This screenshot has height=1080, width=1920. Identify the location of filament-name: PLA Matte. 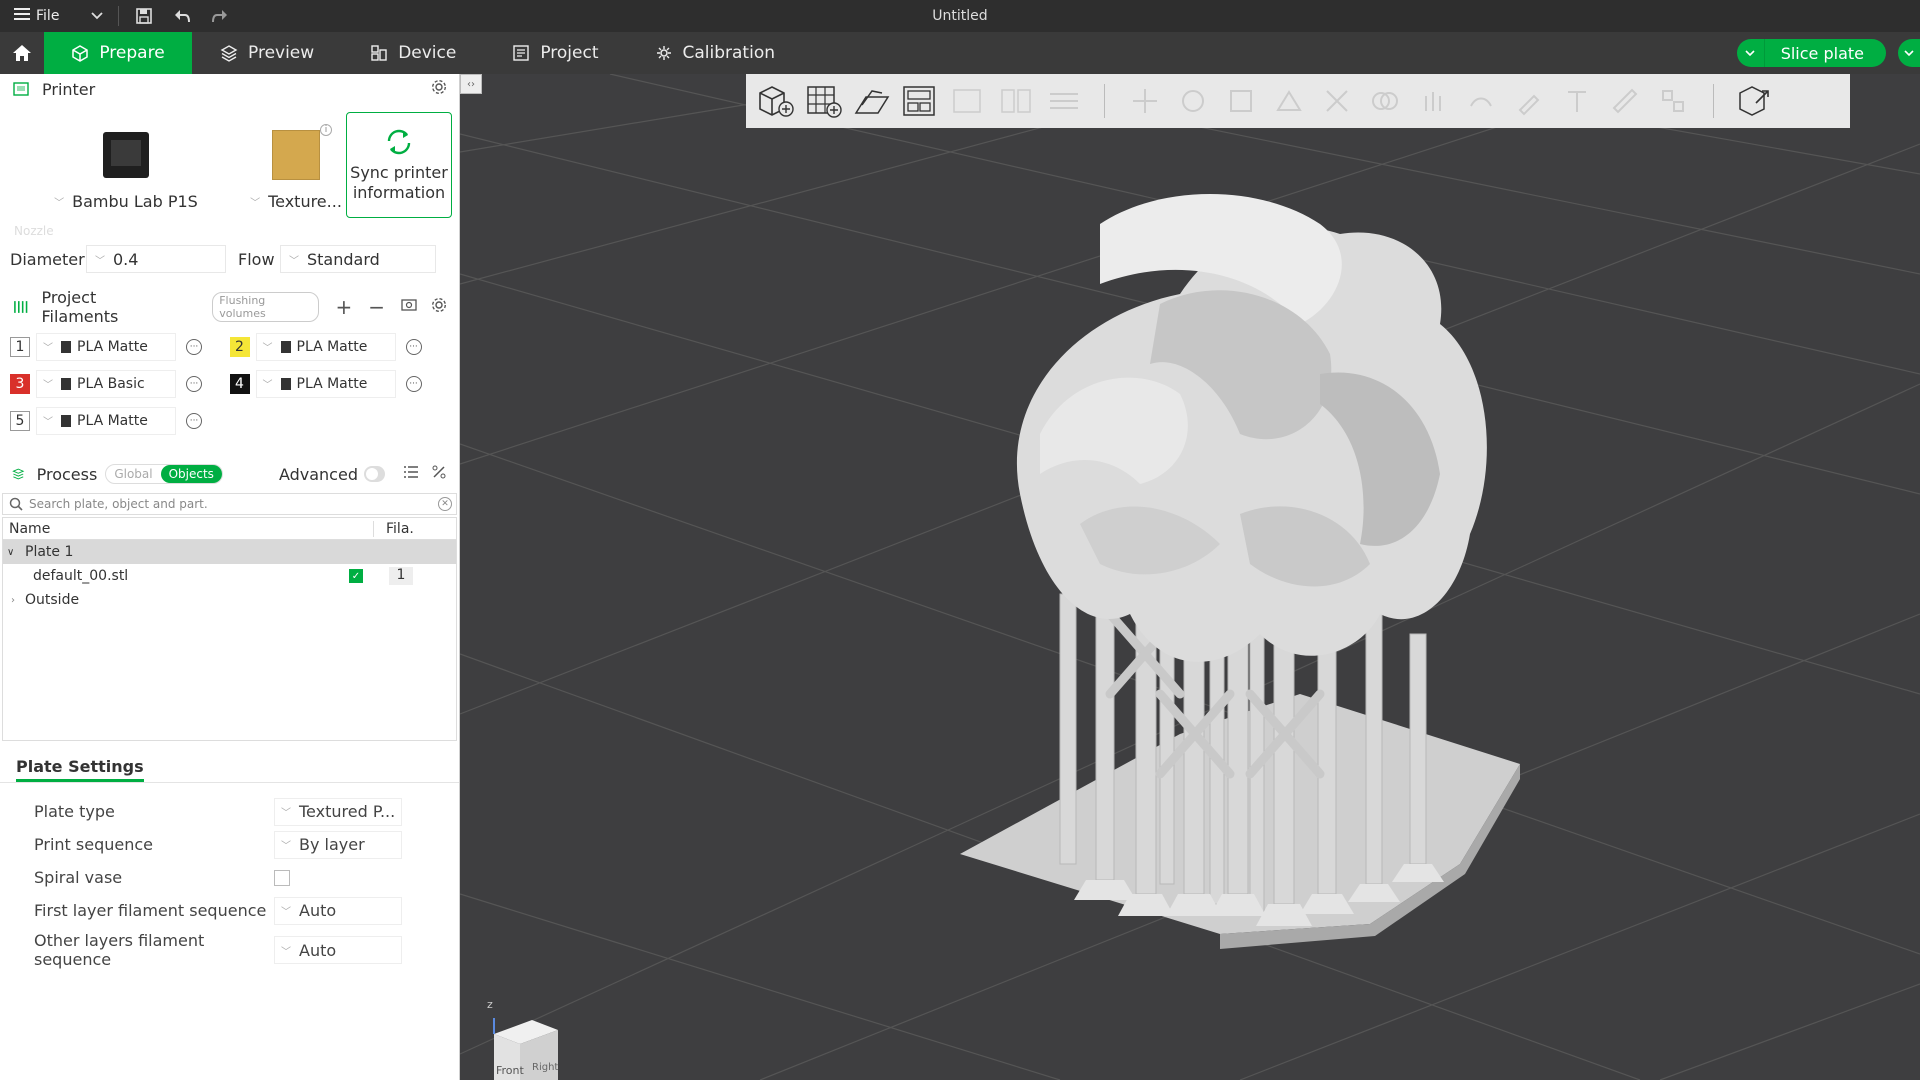
(332, 383).